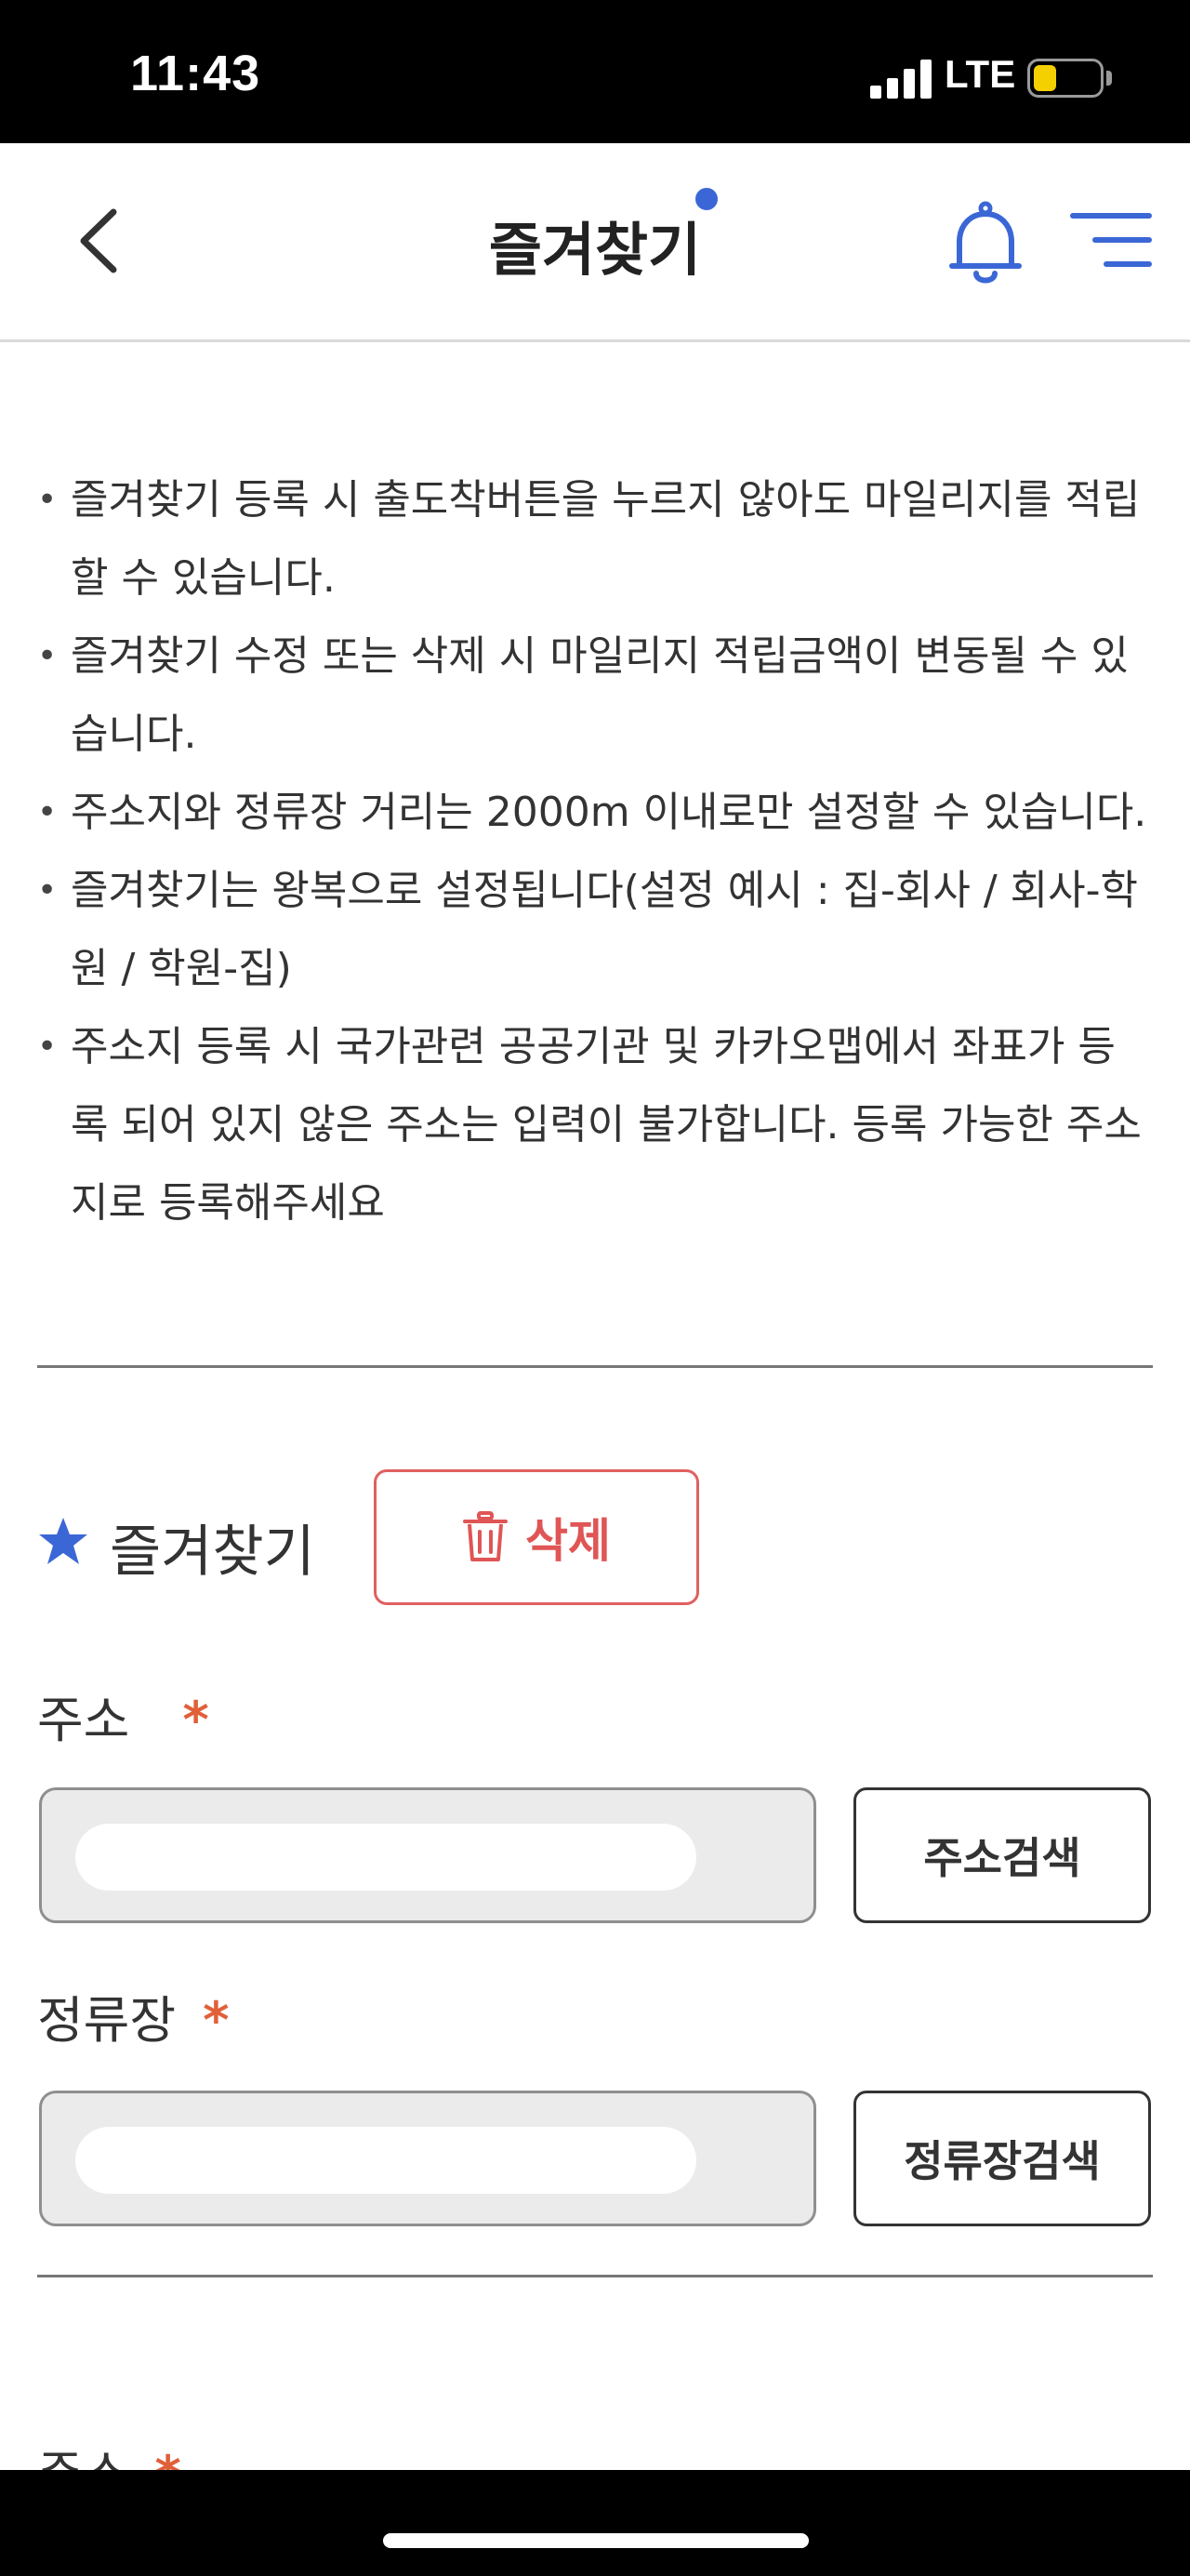 This screenshot has height=2576, width=1190. What do you see at coordinates (385, 1857) in the screenshot?
I see `address-input` at bounding box center [385, 1857].